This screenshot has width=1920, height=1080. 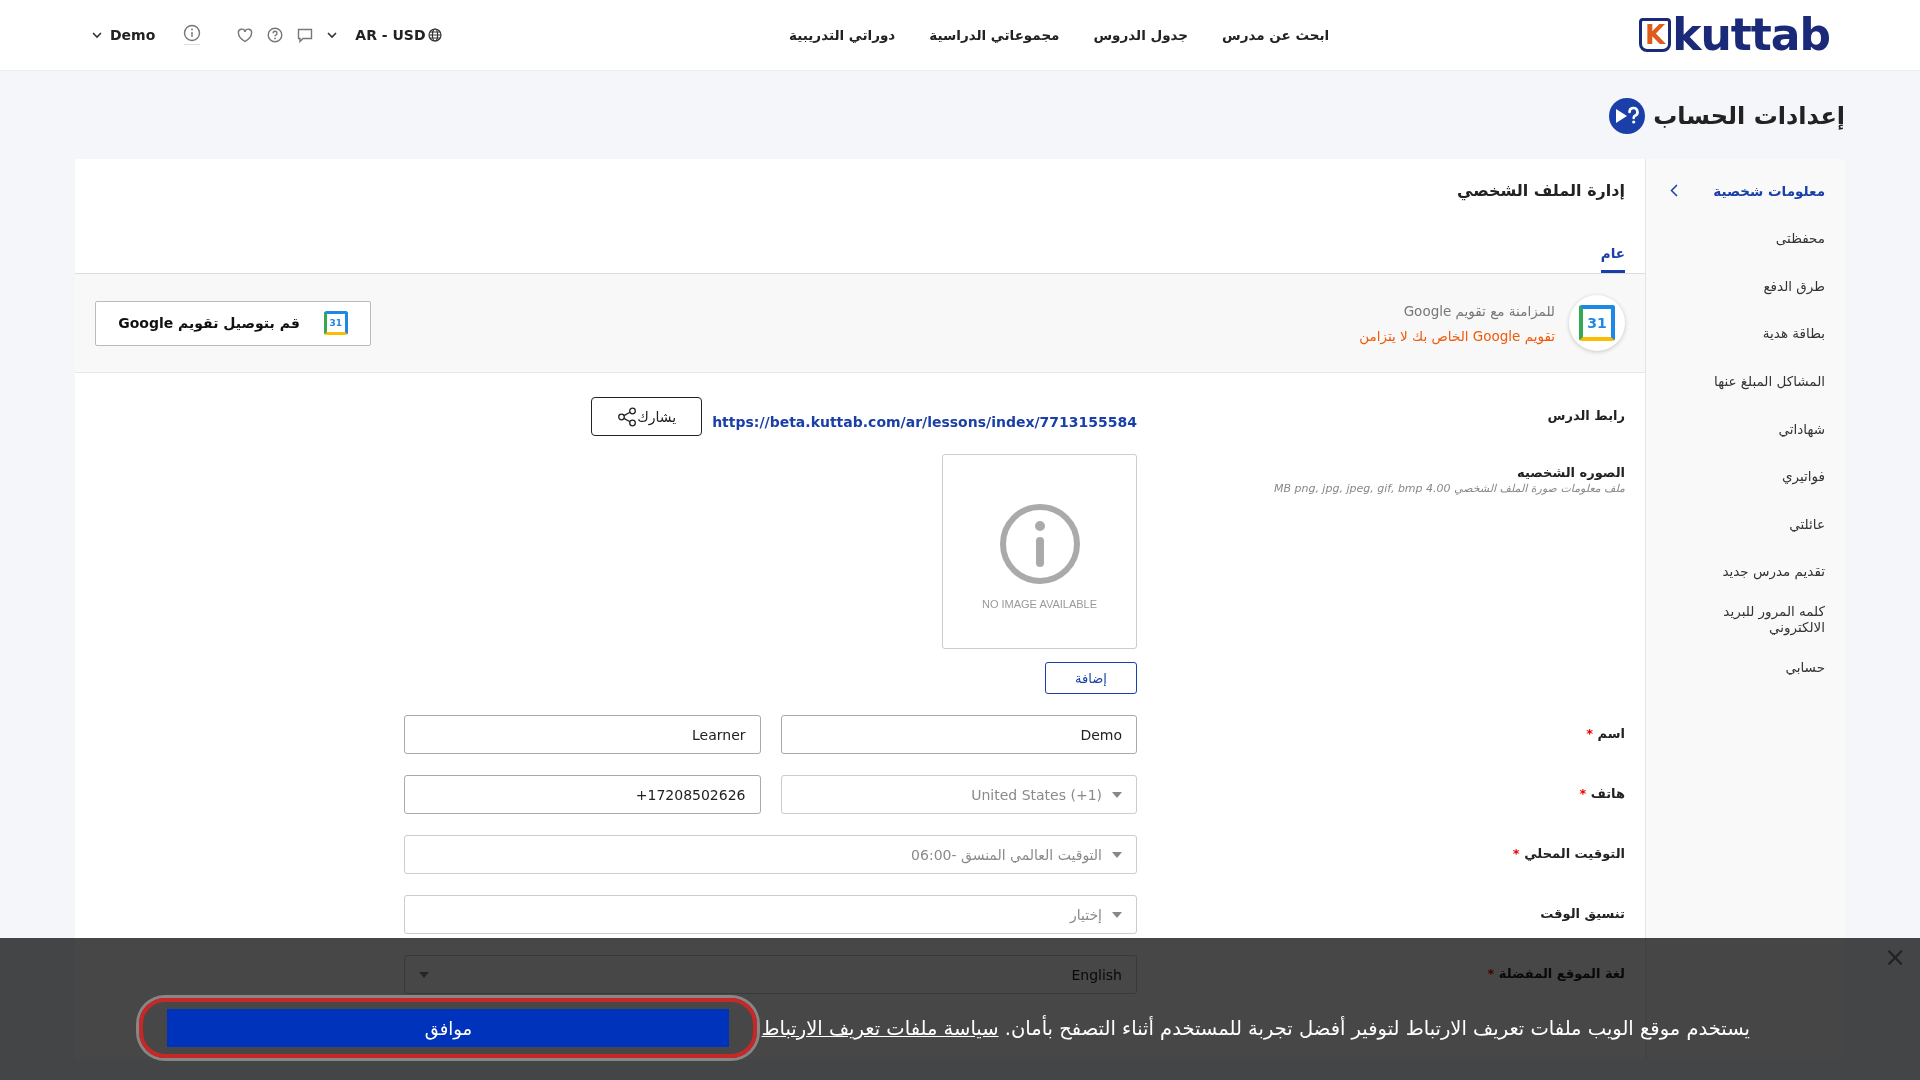 What do you see at coordinates (305, 35) in the screenshot?
I see `chat-icon` at bounding box center [305, 35].